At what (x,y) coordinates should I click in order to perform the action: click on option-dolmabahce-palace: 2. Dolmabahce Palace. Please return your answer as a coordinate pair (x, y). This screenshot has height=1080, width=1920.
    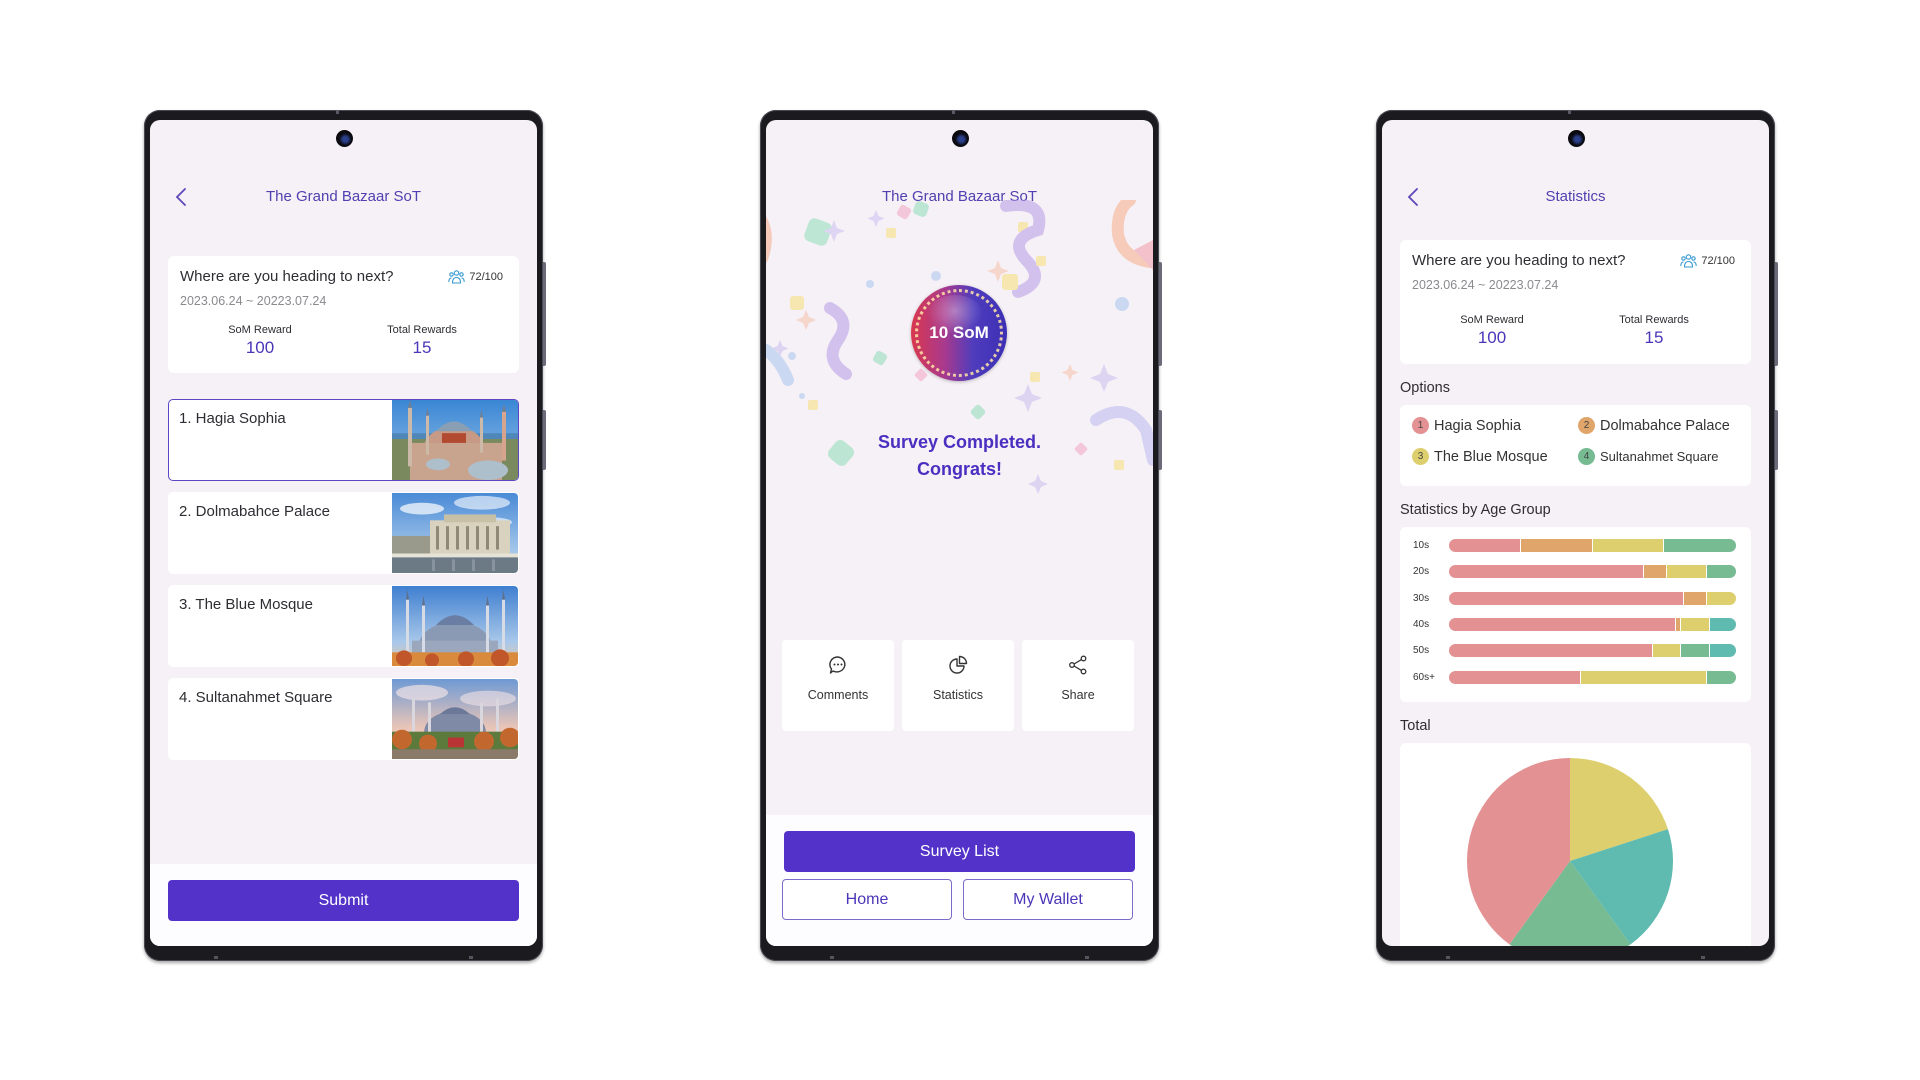
    Looking at the image, I should click on (343, 533).